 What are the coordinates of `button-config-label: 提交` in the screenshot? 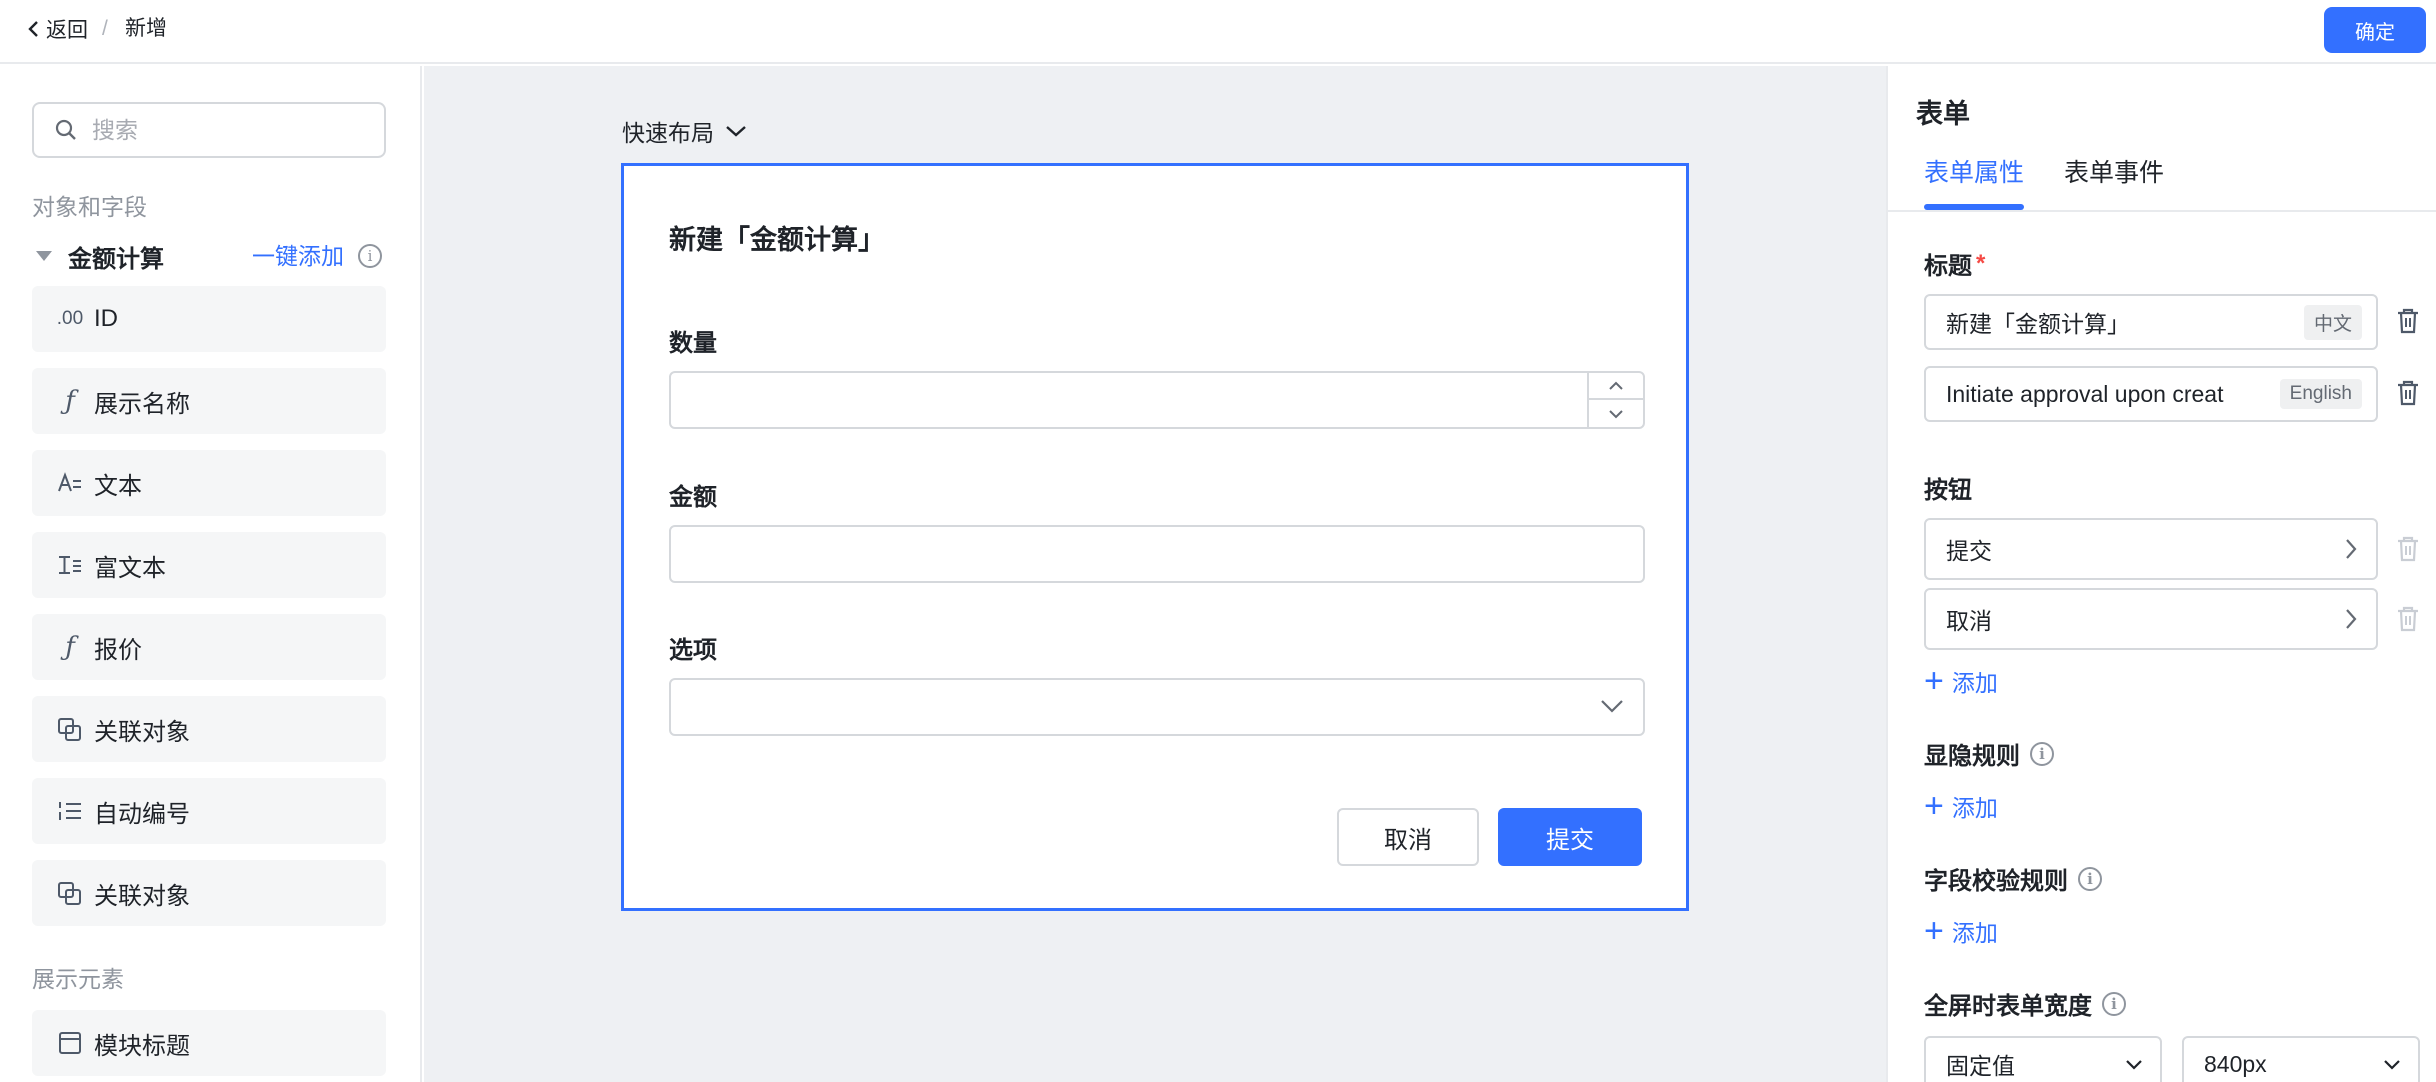 It's located at (1969, 551).